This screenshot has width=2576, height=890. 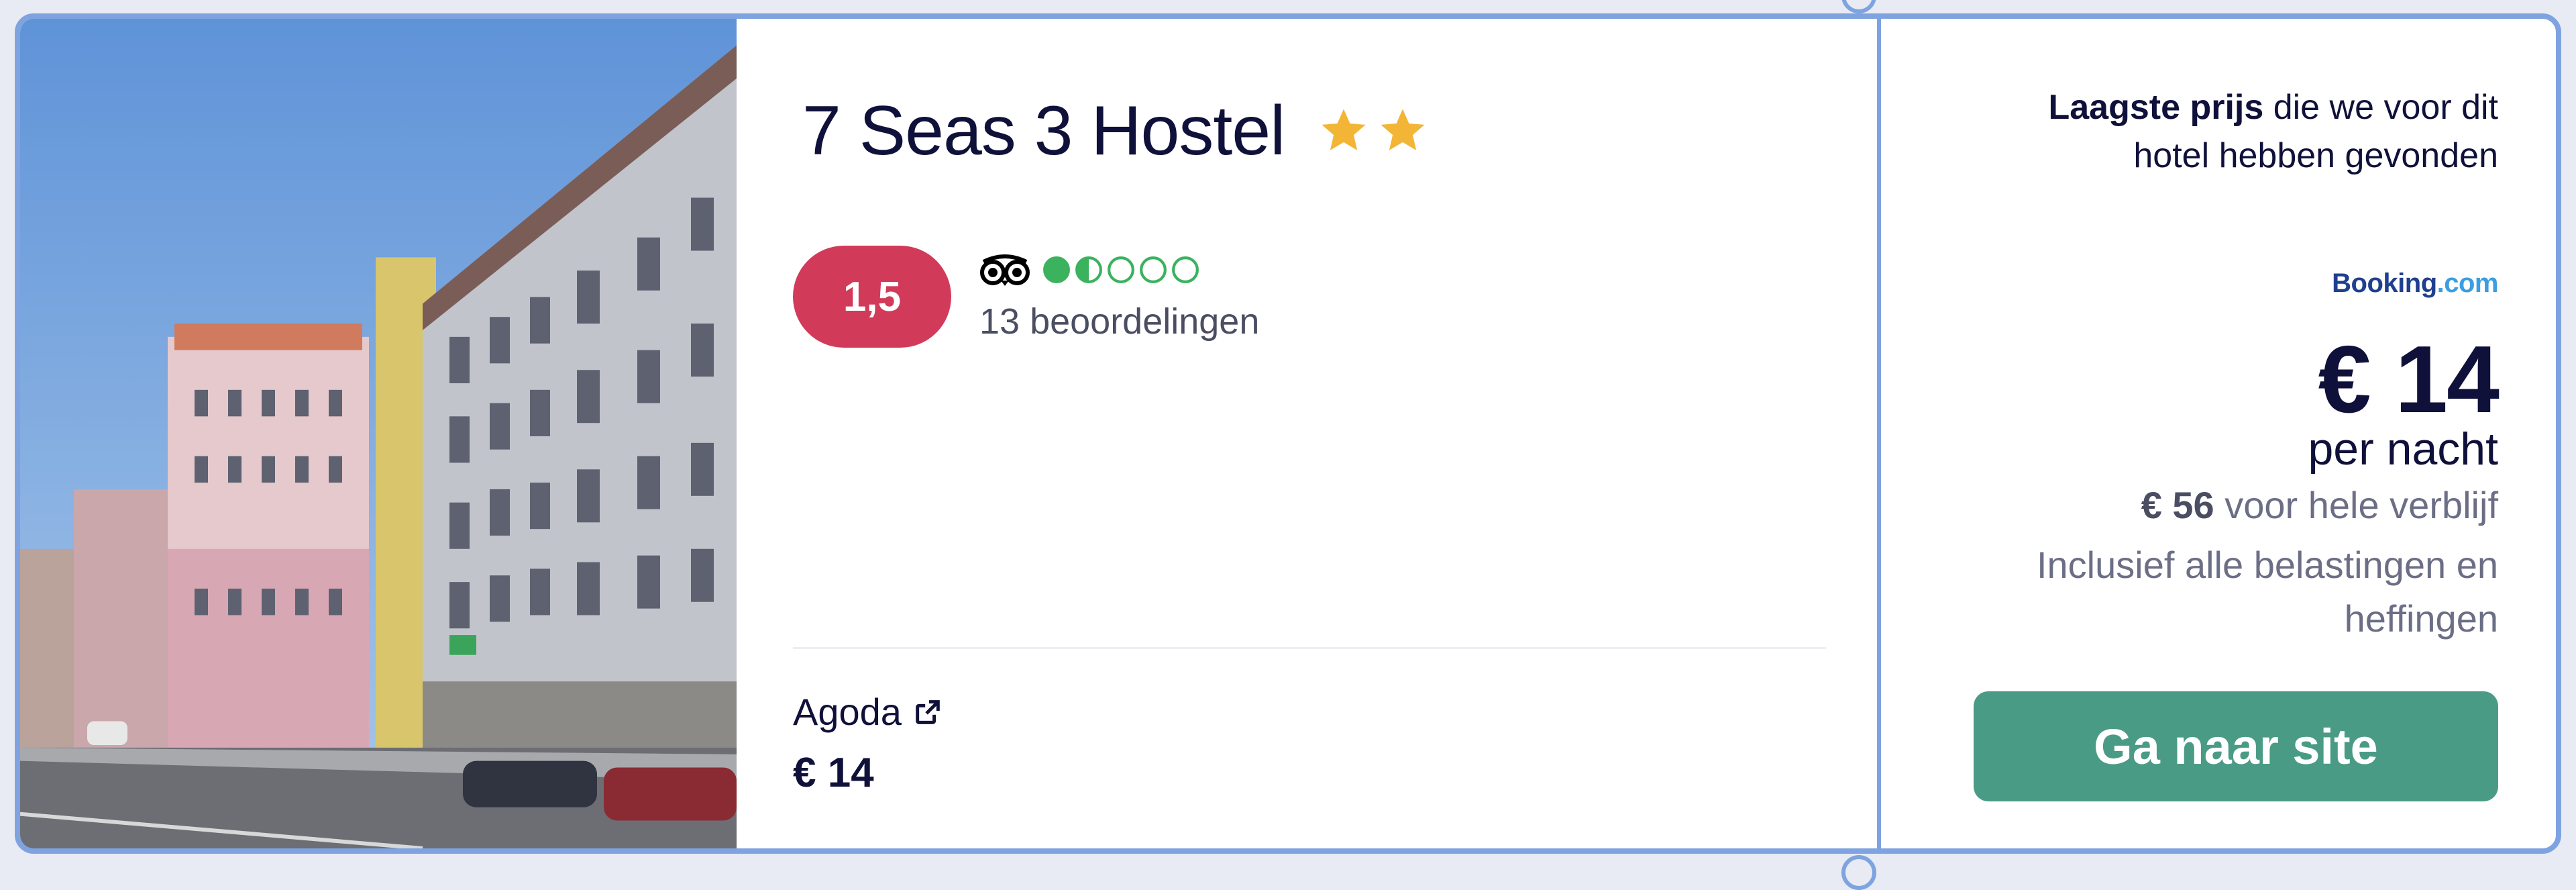 I want to click on divider, so click(x=1309, y=648).